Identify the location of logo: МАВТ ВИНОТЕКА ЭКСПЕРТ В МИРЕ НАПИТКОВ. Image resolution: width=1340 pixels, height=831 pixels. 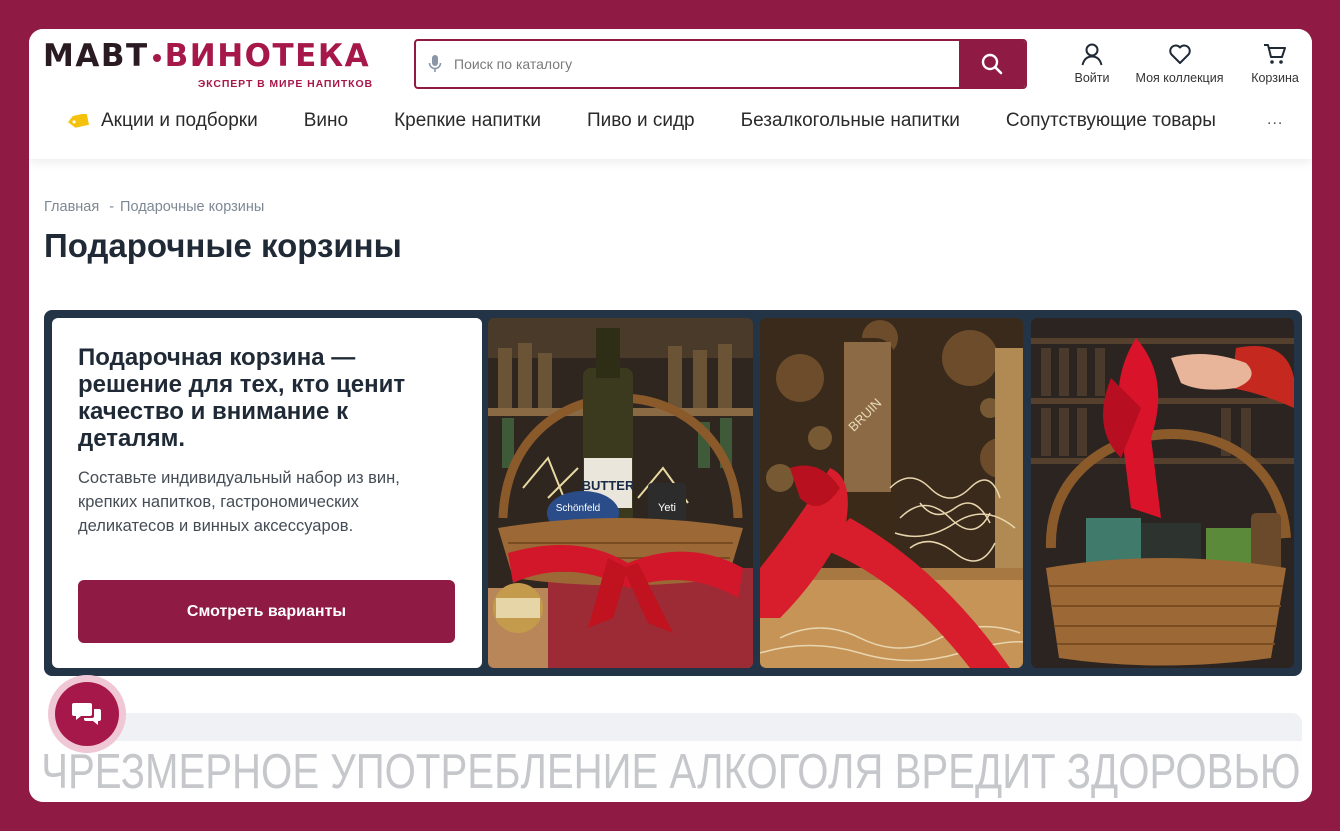
(208, 66).